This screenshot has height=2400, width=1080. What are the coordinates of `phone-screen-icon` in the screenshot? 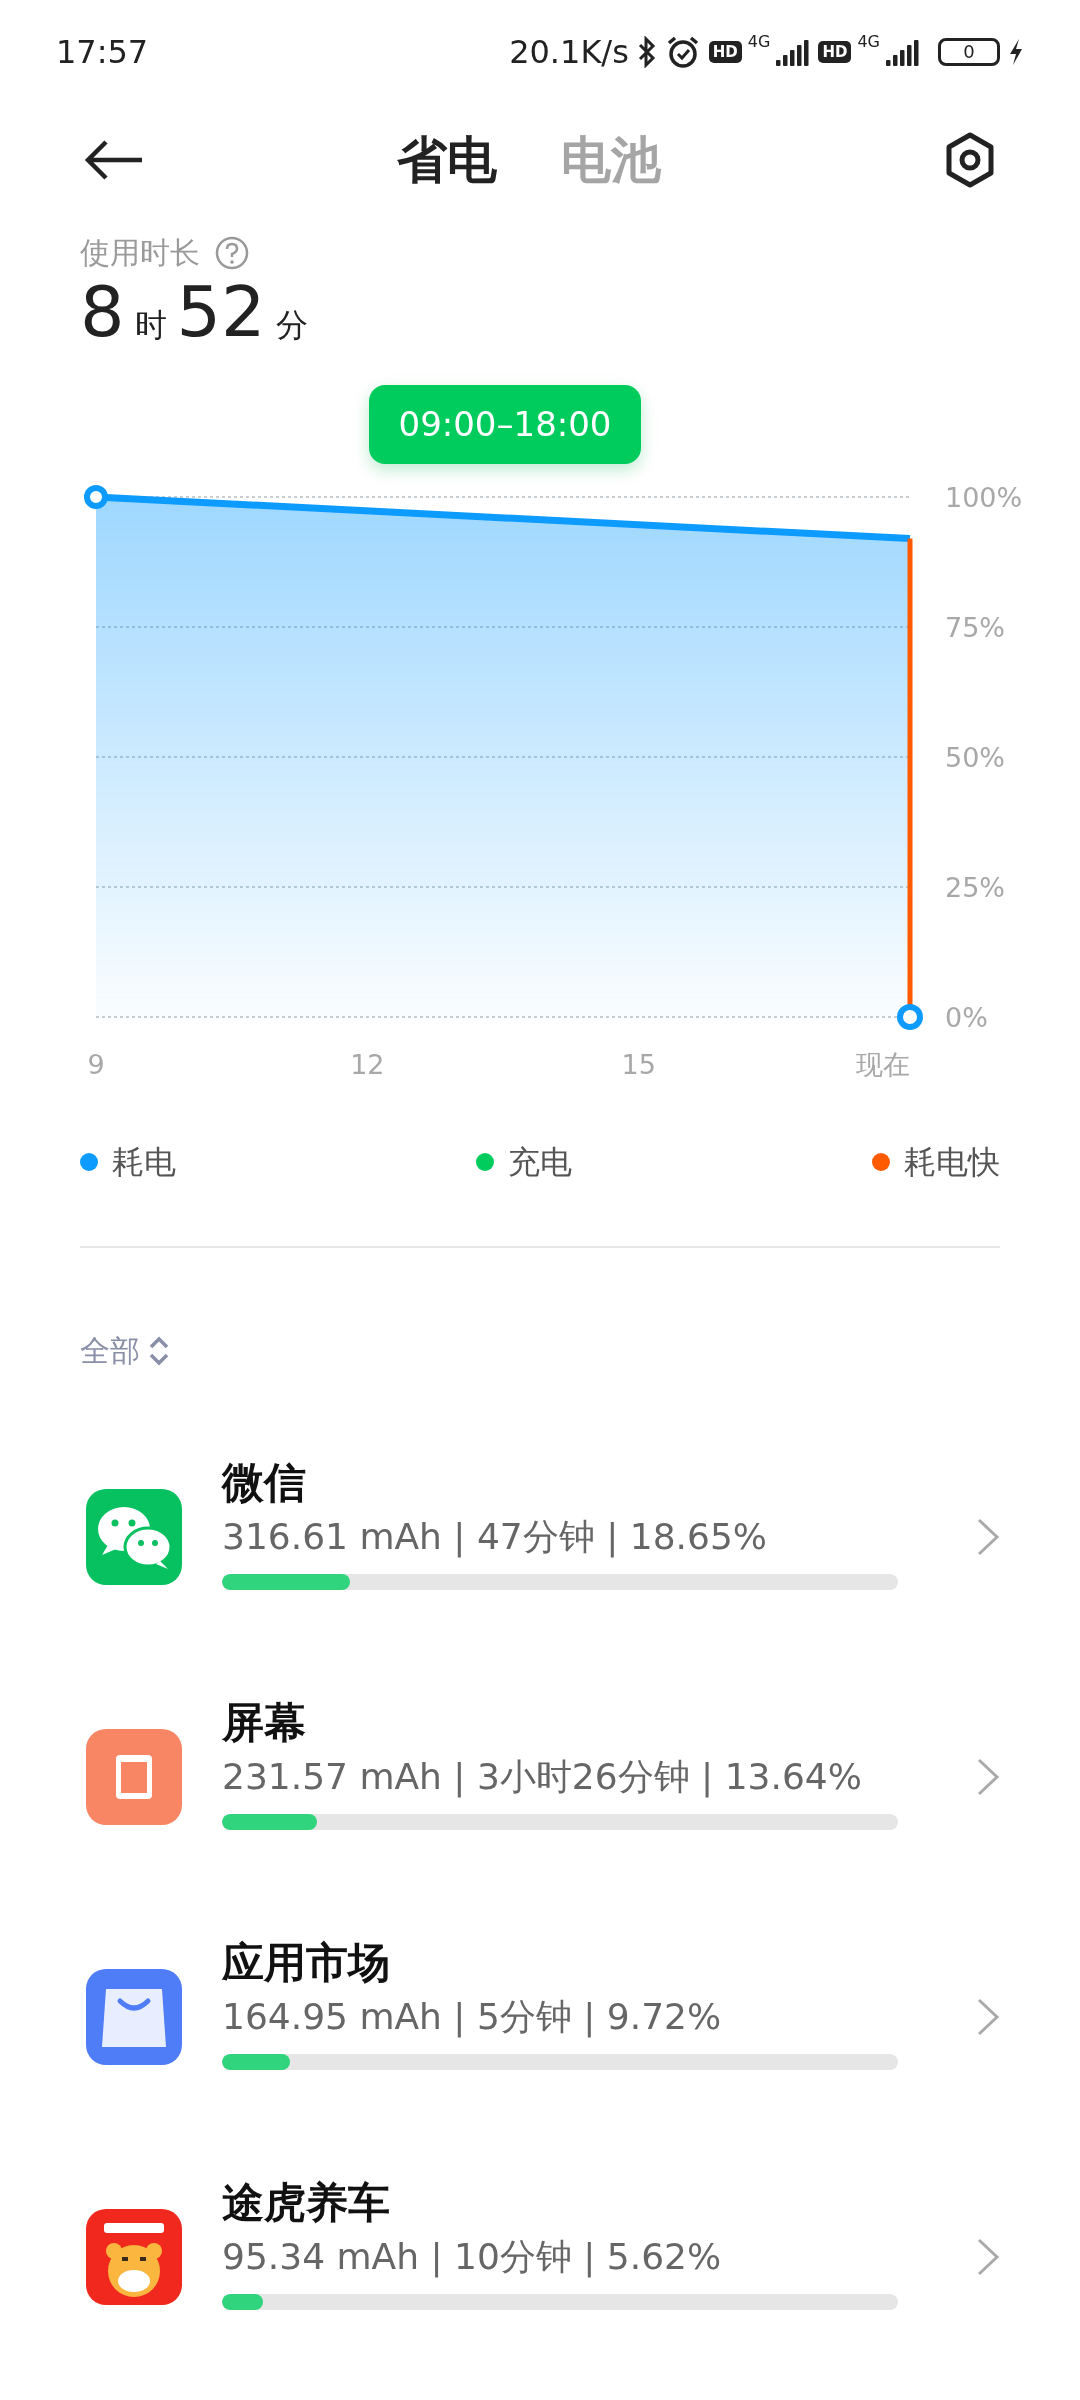 It's located at (134, 1777).